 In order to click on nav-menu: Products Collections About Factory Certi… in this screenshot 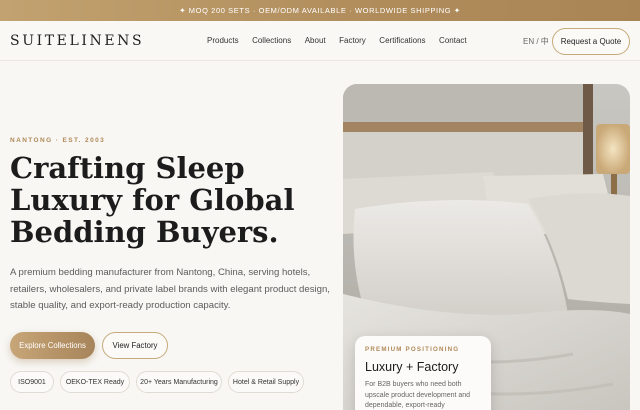, I will do `click(343, 40)`.